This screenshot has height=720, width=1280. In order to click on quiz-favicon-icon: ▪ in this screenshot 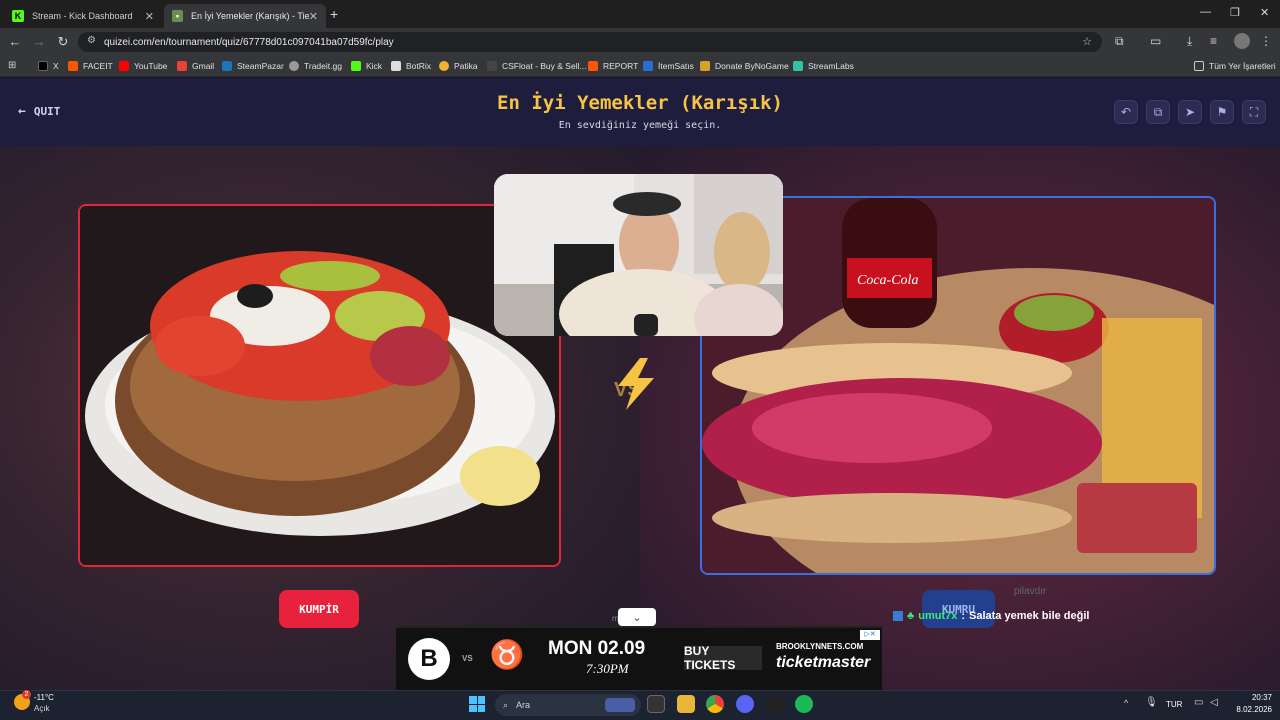, I will do `click(177, 16)`.